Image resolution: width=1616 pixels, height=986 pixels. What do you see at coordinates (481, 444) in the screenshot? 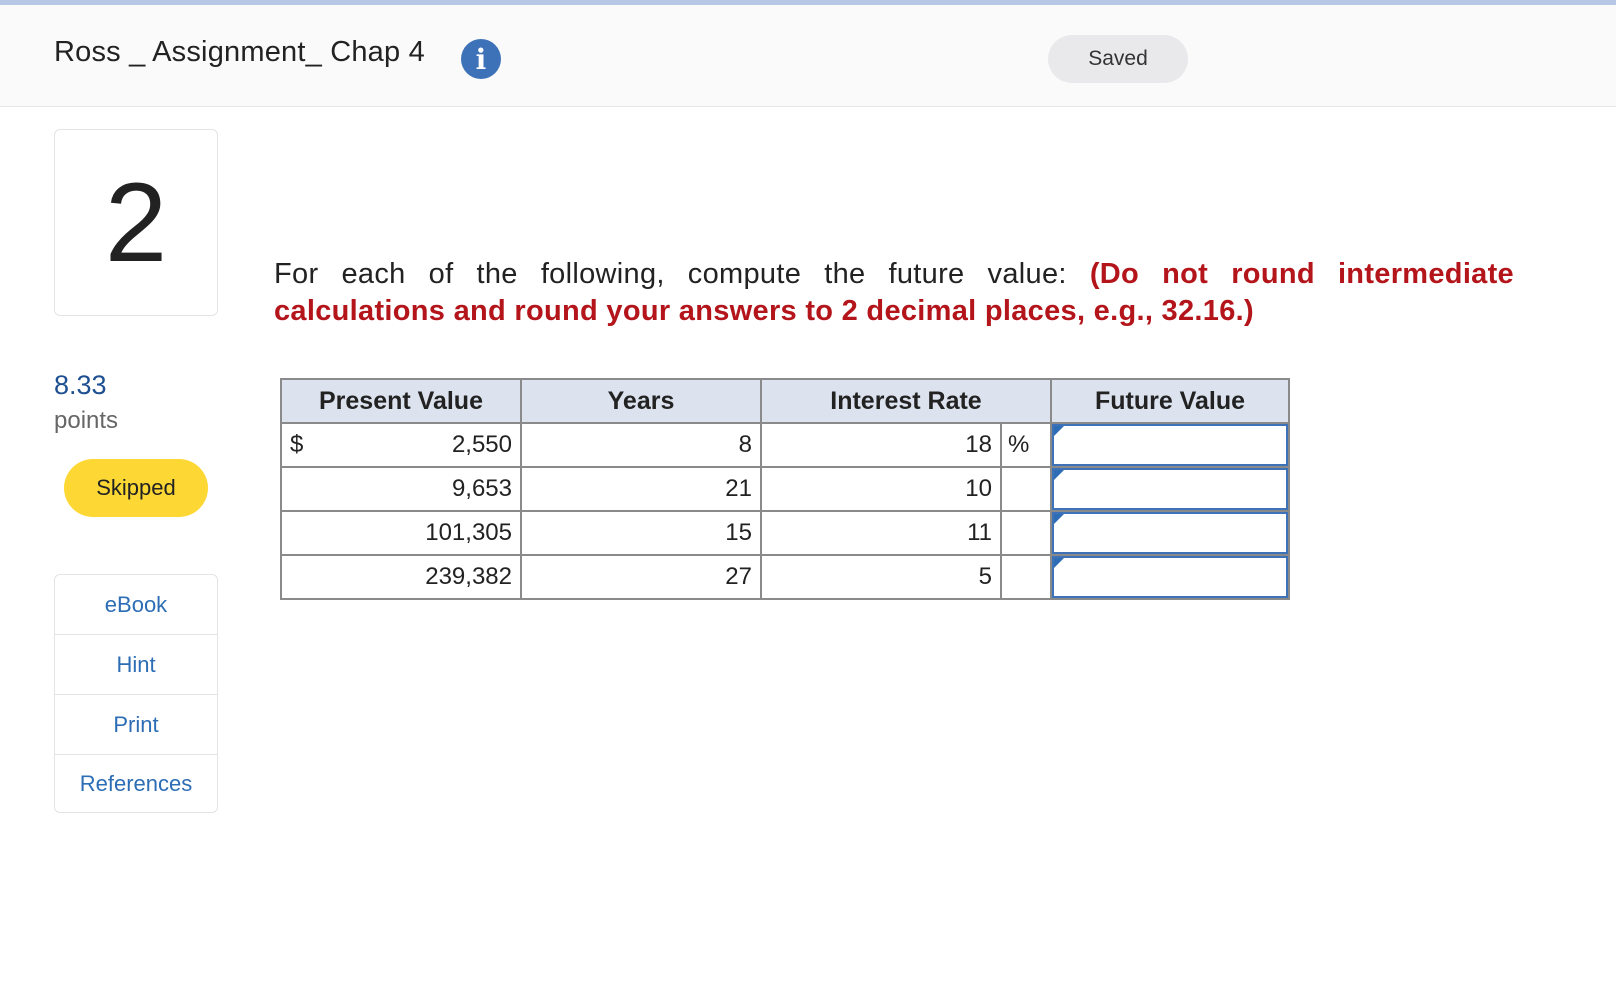
I see `present-value: 2,550` at bounding box center [481, 444].